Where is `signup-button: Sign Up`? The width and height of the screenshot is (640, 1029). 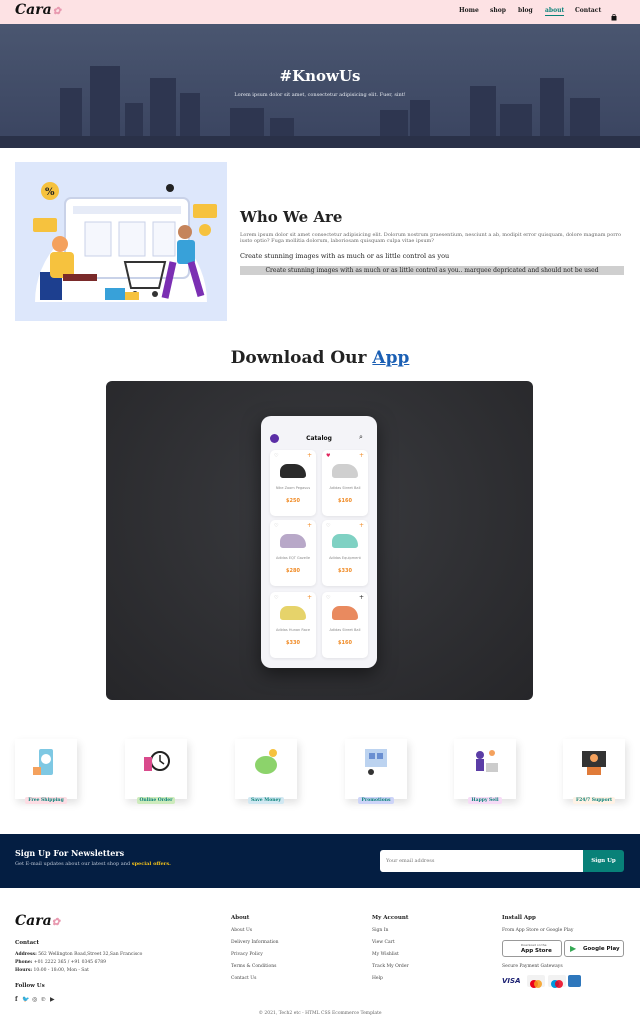
signup-button: Sign Up is located at coordinates (603, 861).